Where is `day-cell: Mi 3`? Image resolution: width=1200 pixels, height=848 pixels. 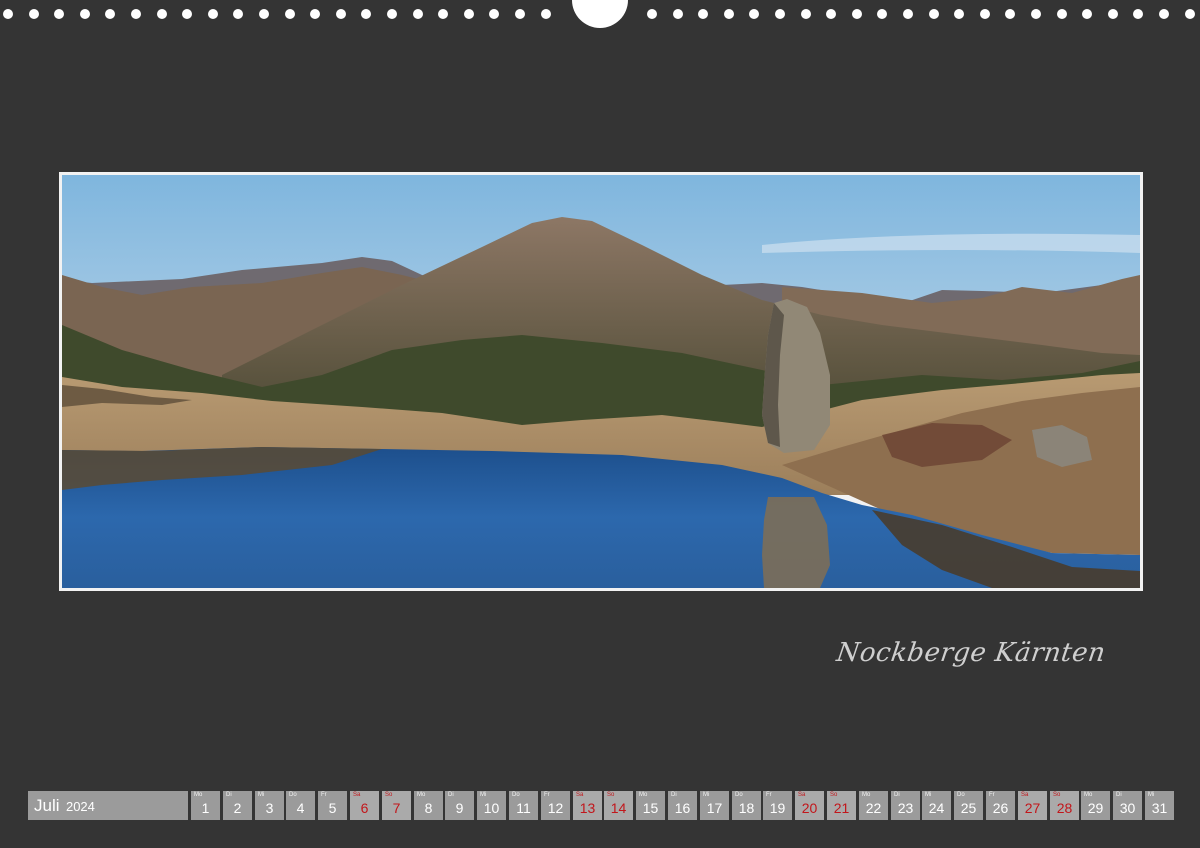
day-cell: Mi 3 is located at coordinates (269, 805).